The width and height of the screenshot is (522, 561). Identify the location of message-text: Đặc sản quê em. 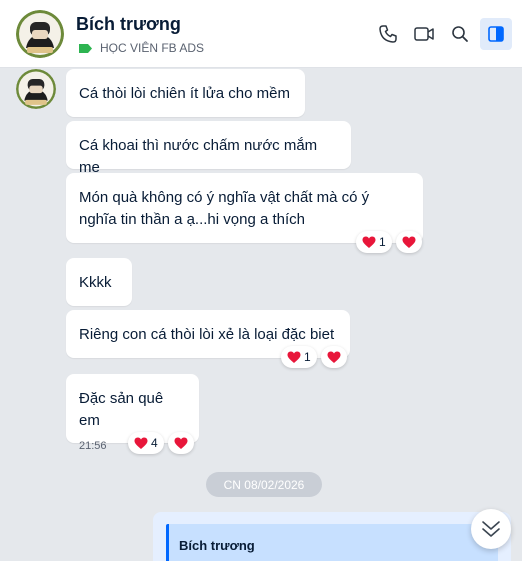
(121, 409).